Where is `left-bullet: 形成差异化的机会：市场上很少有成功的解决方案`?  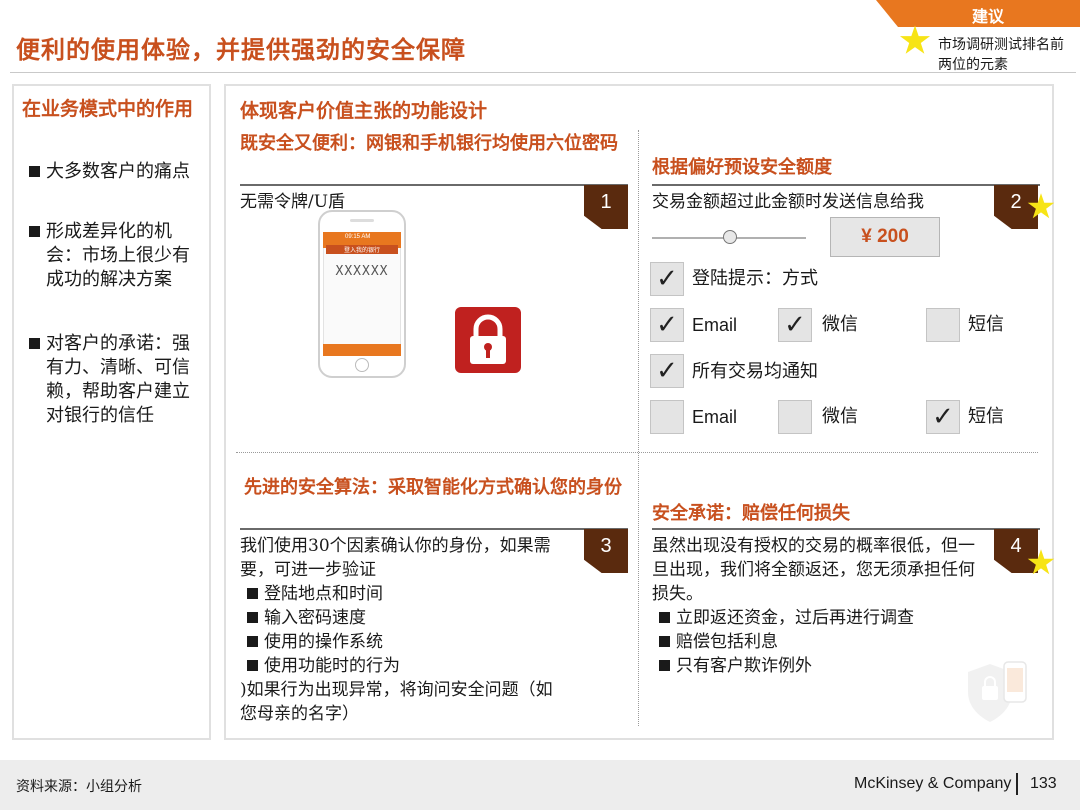
left-bullet: 形成差异化的机会：市场上很少有成功的解决方案 is located at coordinates (114, 256).